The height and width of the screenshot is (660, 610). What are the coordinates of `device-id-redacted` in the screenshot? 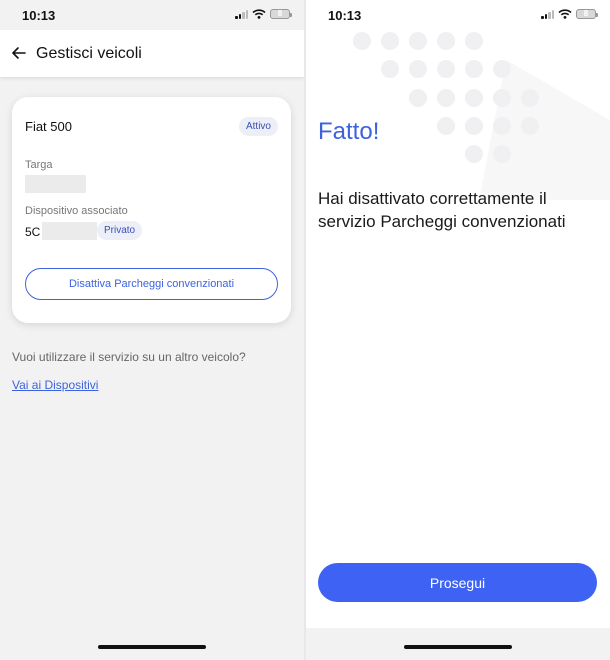 It's located at (69, 231).